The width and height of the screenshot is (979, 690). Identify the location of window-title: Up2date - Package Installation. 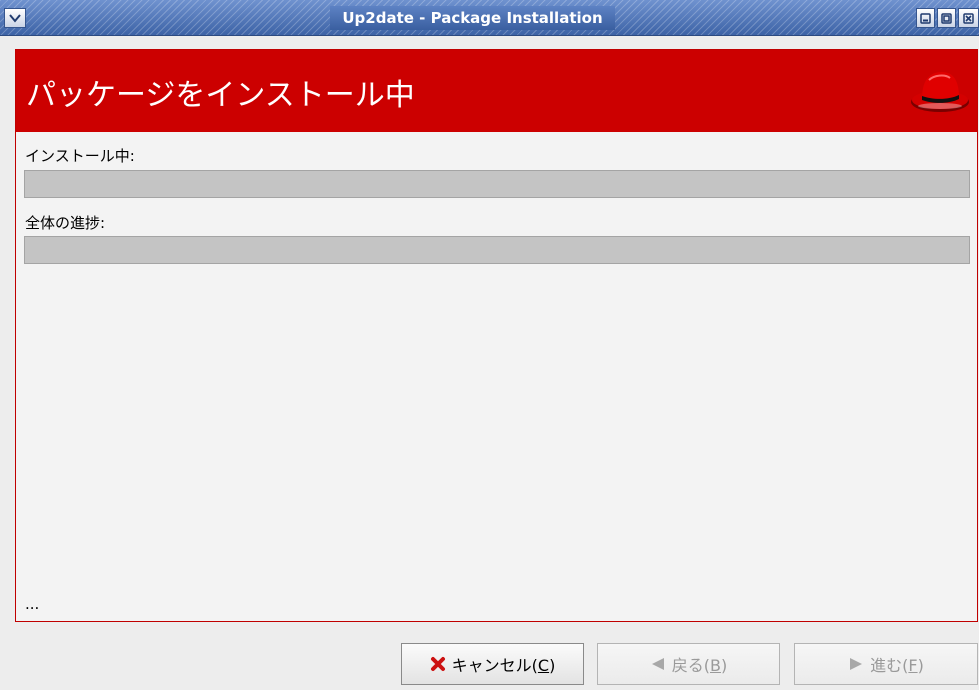
(472, 18).